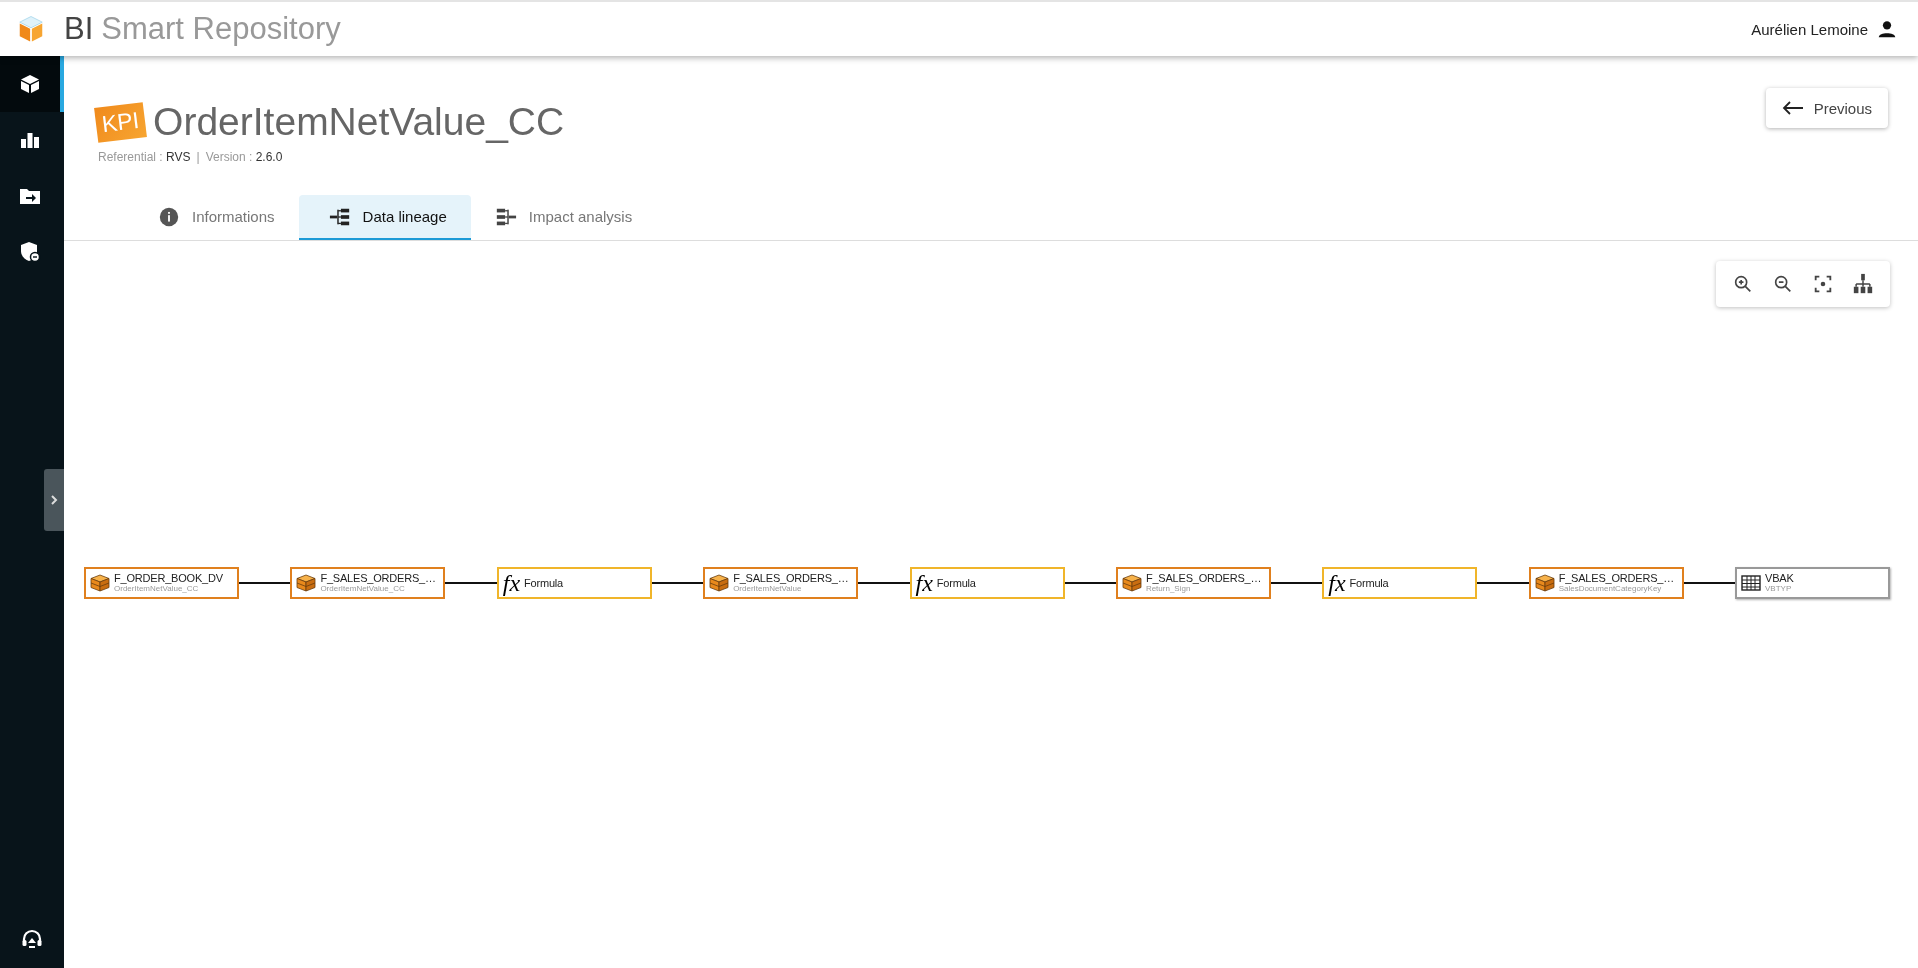 Image resolution: width=1918 pixels, height=968 pixels. Describe the element at coordinates (1751, 583) in the screenshot. I see `table-grid-icon` at that location.